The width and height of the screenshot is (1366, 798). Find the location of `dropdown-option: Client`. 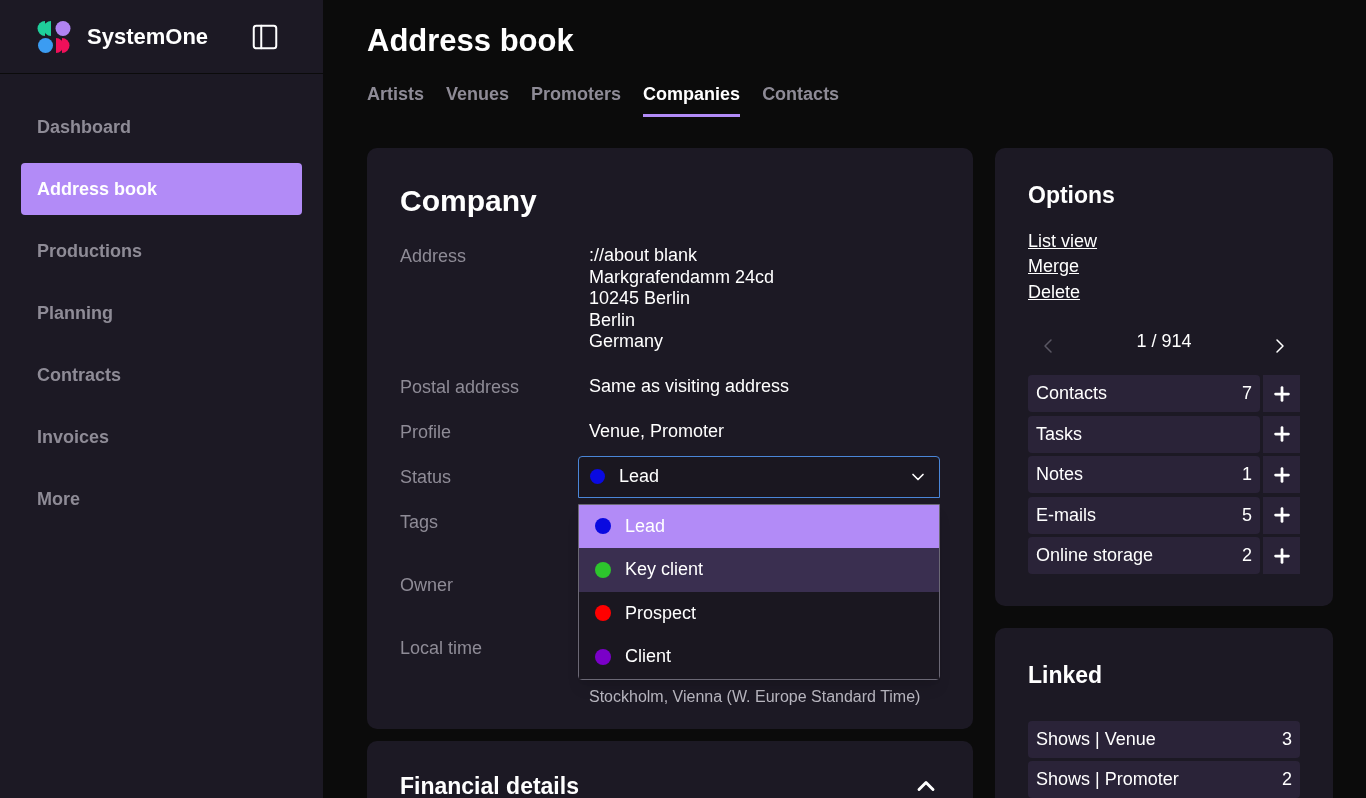

dropdown-option: Client is located at coordinates (759, 657).